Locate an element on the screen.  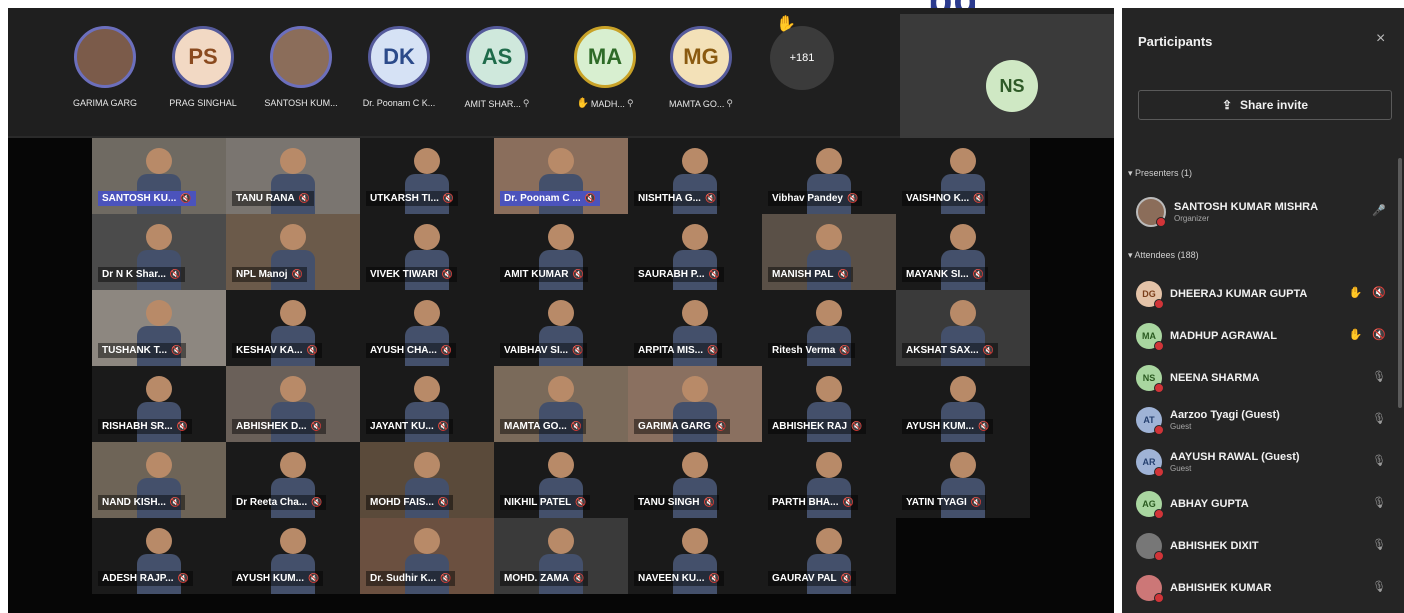
video-tile: Dr. Poonam C ... 🔇 is located at coordinates (561, 176).